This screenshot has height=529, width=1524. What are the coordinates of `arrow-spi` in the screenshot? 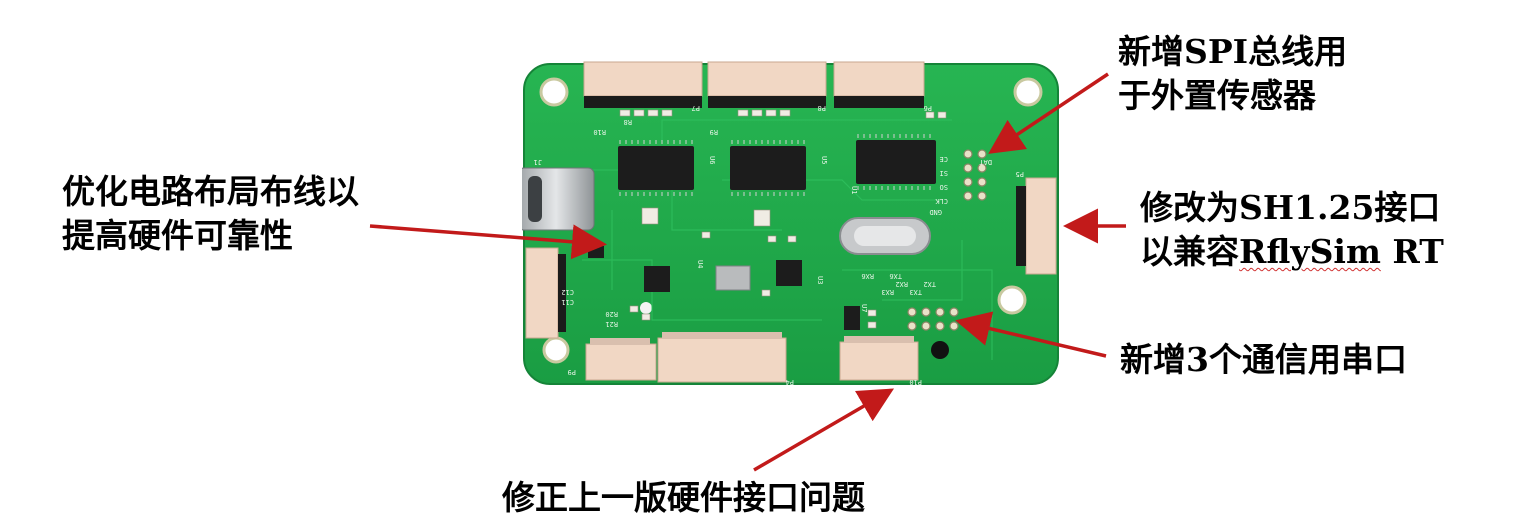 It's located at (1048, 113).